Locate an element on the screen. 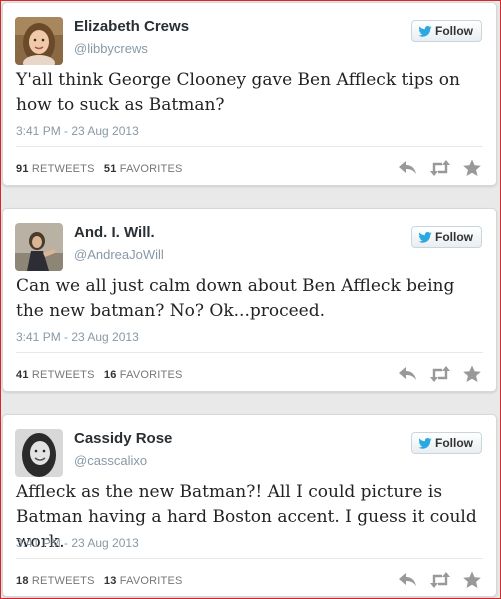  user-handle: @libbycrews is located at coordinates (111, 48).